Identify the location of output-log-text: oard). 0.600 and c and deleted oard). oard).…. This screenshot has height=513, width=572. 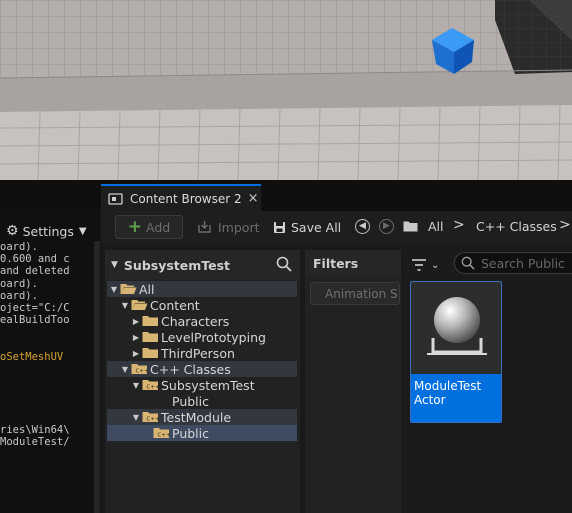
(48, 344).